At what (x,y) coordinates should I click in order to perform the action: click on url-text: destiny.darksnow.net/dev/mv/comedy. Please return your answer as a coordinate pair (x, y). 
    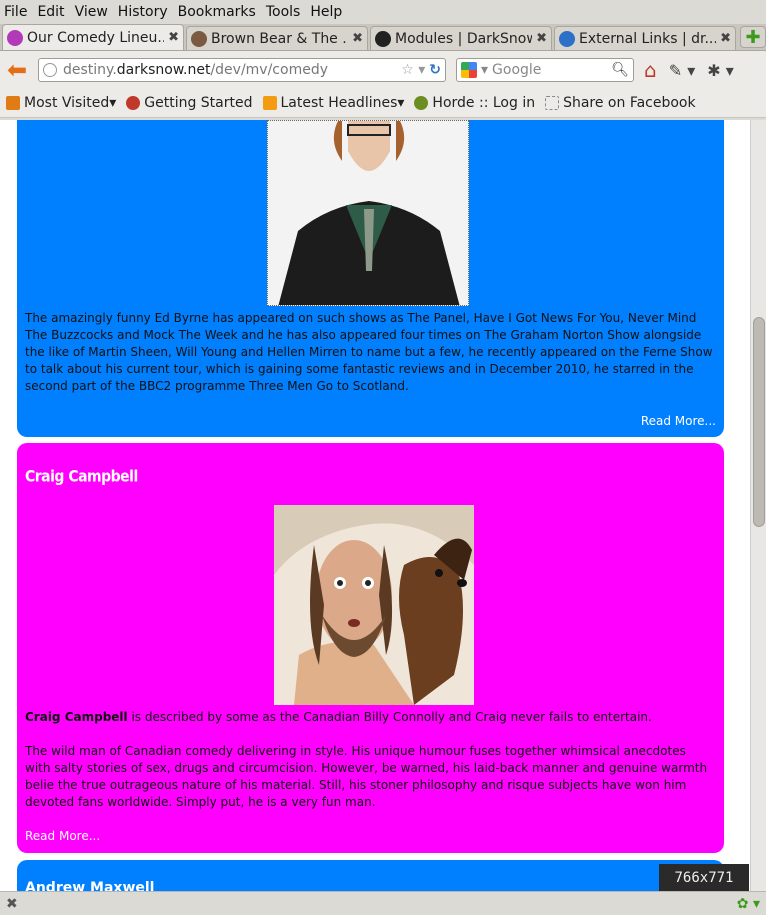
    Looking at the image, I should click on (230, 70).